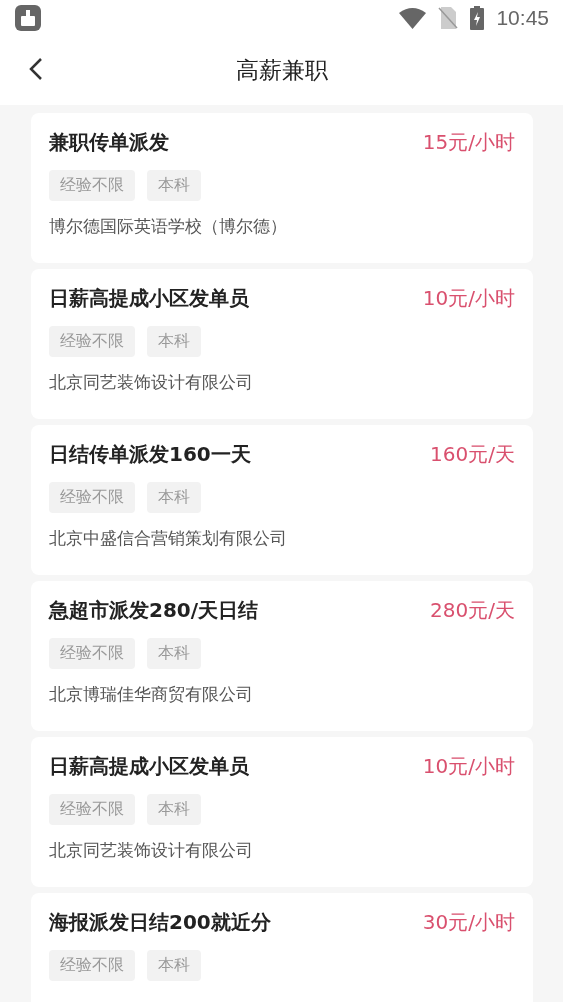 The image size is (563, 1002). Describe the element at coordinates (28, 18) in the screenshot. I see `app-icon` at that location.